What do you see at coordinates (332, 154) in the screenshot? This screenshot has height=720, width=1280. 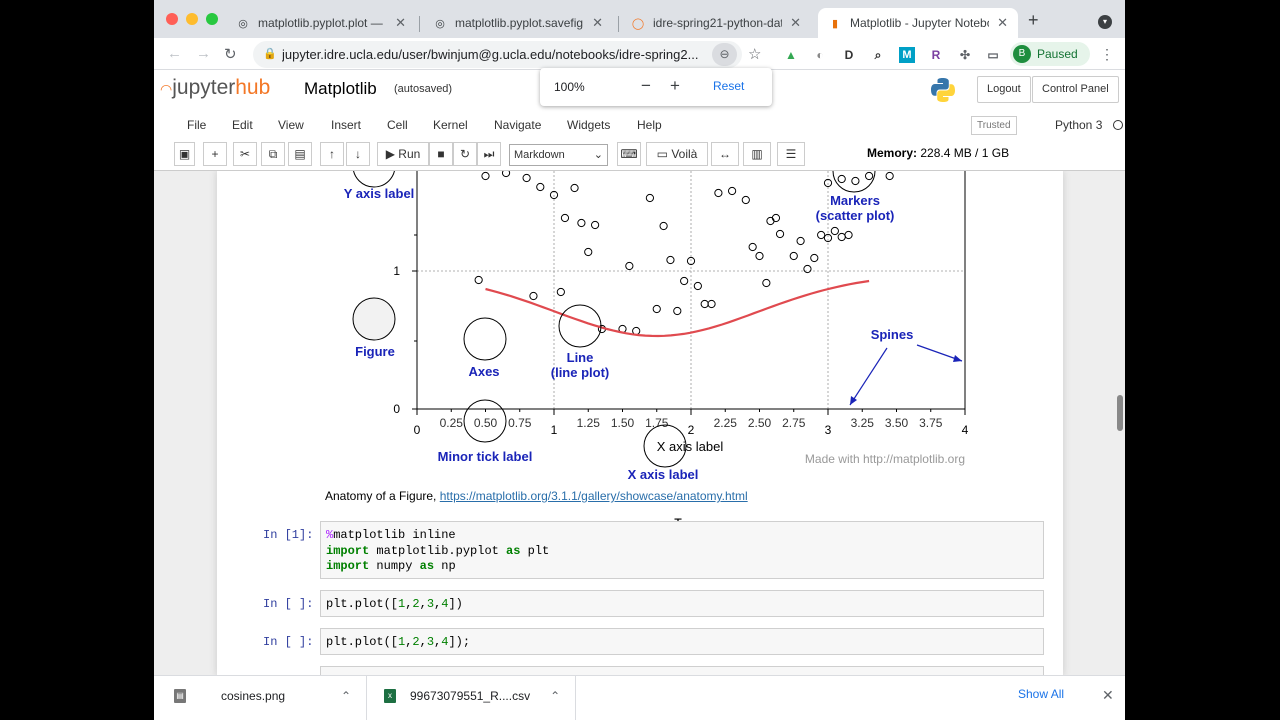 I see `move-up-icon: ↑` at bounding box center [332, 154].